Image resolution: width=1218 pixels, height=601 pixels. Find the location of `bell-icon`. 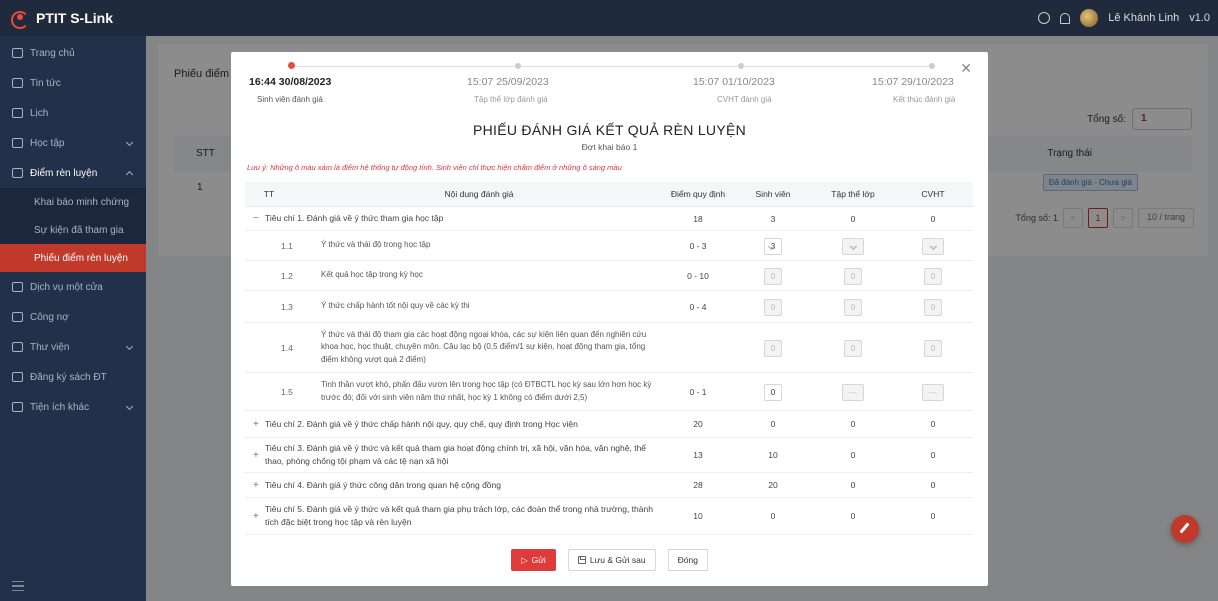

bell-icon is located at coordinates (1065, 18).